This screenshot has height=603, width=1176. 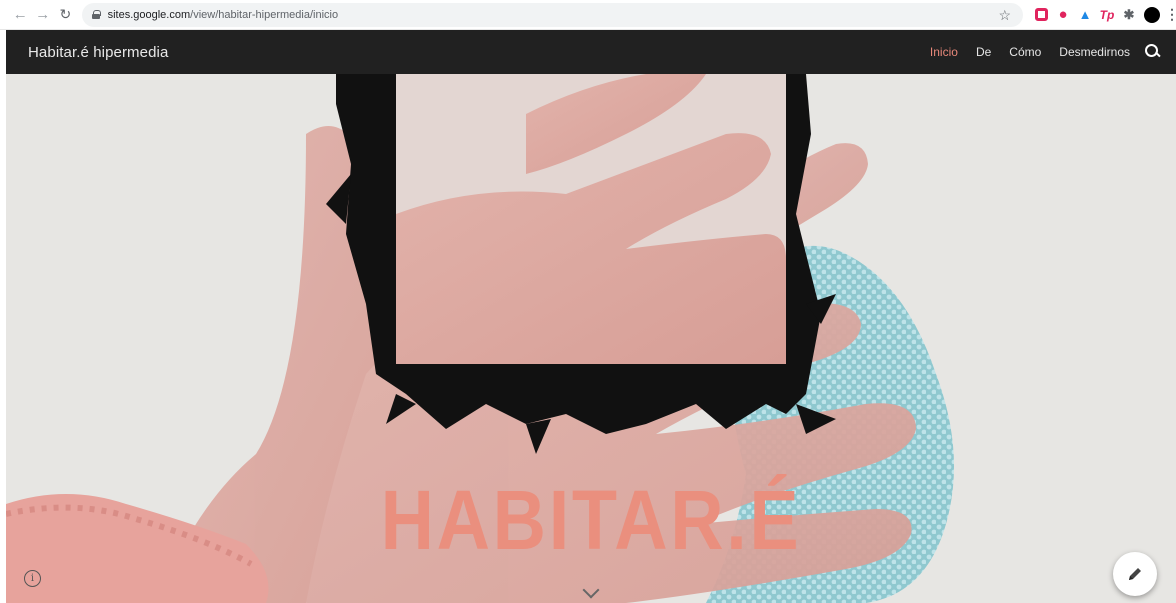 I want to click on hero-title: HABITAR.É, so click(x=591, y=520).